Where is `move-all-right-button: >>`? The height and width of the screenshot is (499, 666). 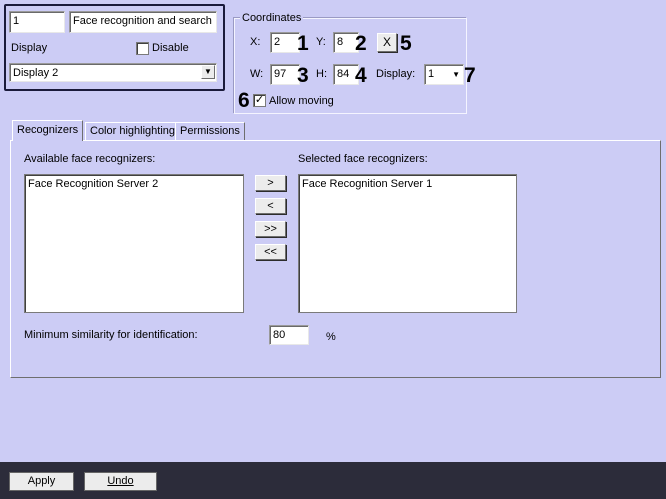 move-all-right-button: >> is located at coordinates (270, 229).